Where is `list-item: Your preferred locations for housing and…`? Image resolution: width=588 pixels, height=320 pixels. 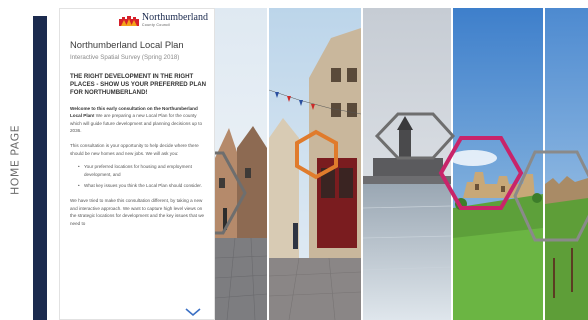
list-item: Your preferred locations for housing and… is located at coordinates (142, 170).